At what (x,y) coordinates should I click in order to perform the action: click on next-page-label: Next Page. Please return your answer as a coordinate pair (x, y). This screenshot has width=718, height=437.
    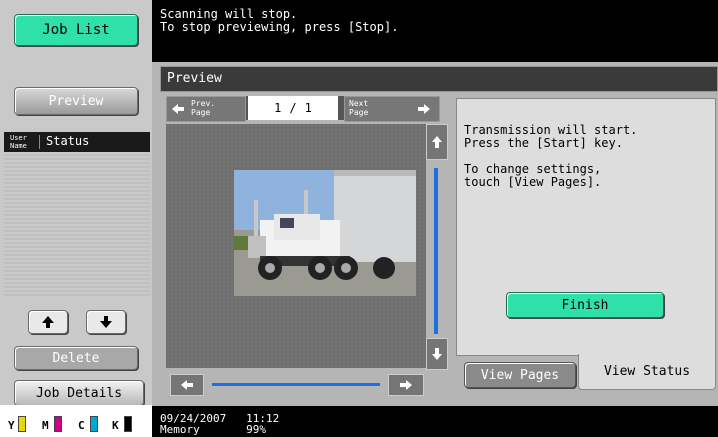
    Looking at the image, I should click on (359, 108).